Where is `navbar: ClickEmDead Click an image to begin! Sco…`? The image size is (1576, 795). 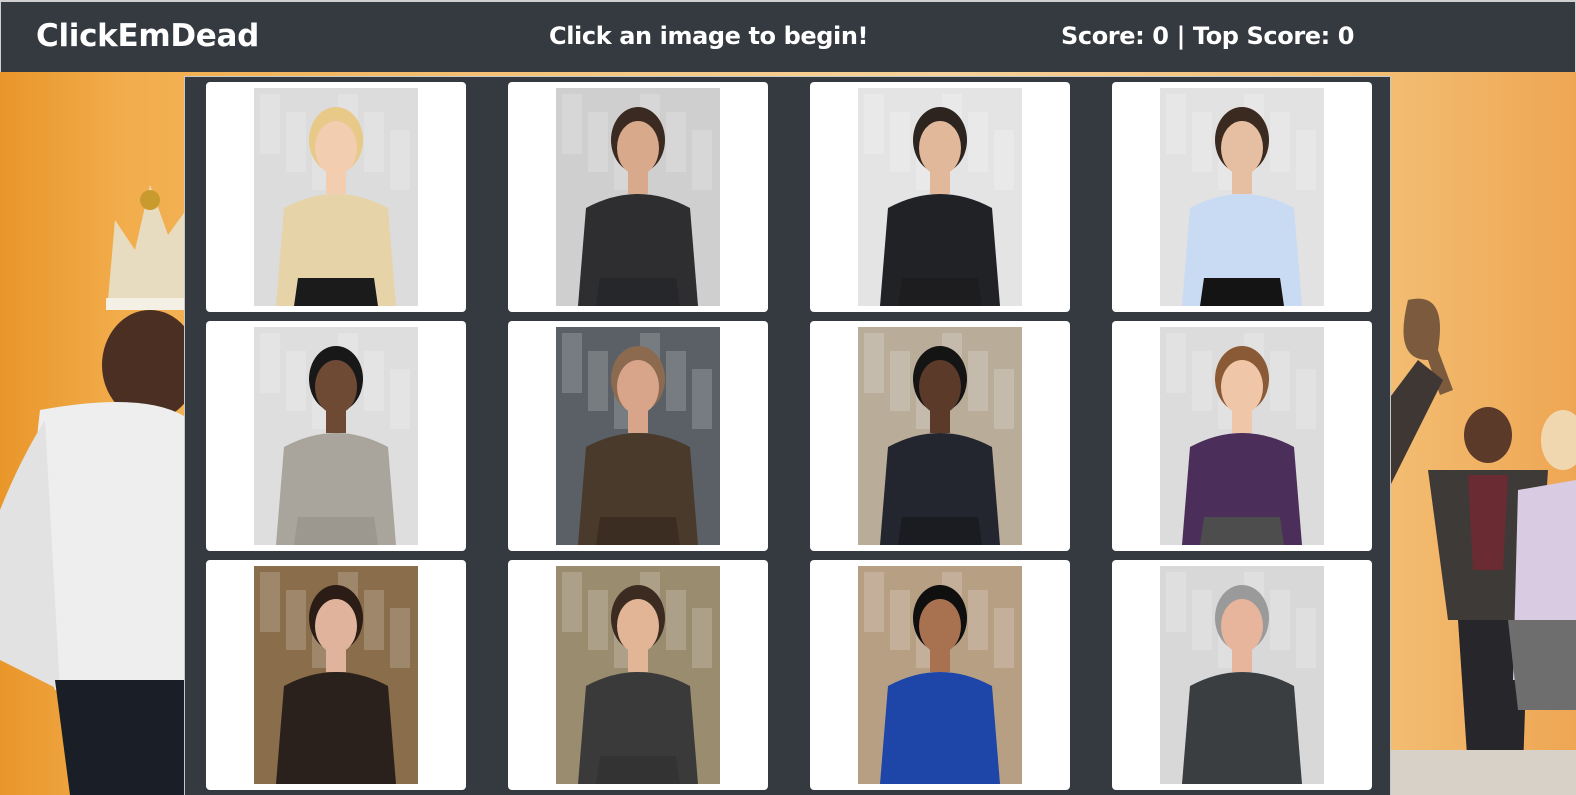 navbar: ClickEmDead Click an image to begin! Sco… is located at coordinates (788, 36).